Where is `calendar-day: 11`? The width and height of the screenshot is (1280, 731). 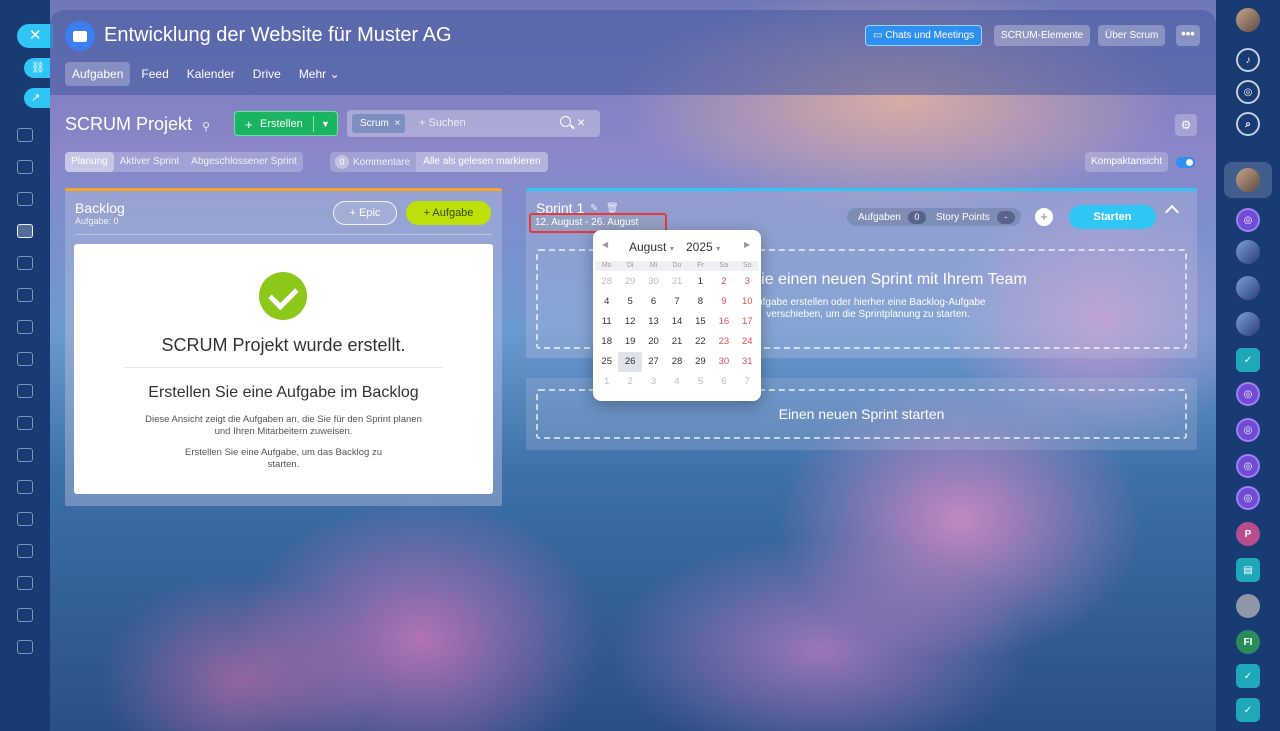
calendar-day: 11 is located at coordinates (606, 322).